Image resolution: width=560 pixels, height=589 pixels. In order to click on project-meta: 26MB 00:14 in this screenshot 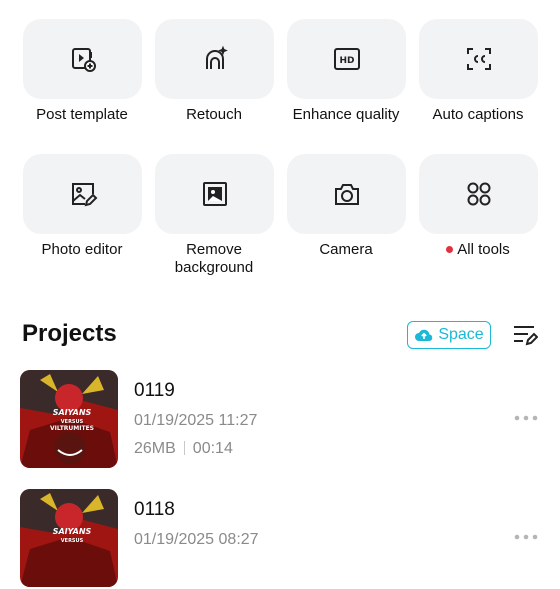, I will do `click(183, 449)`.